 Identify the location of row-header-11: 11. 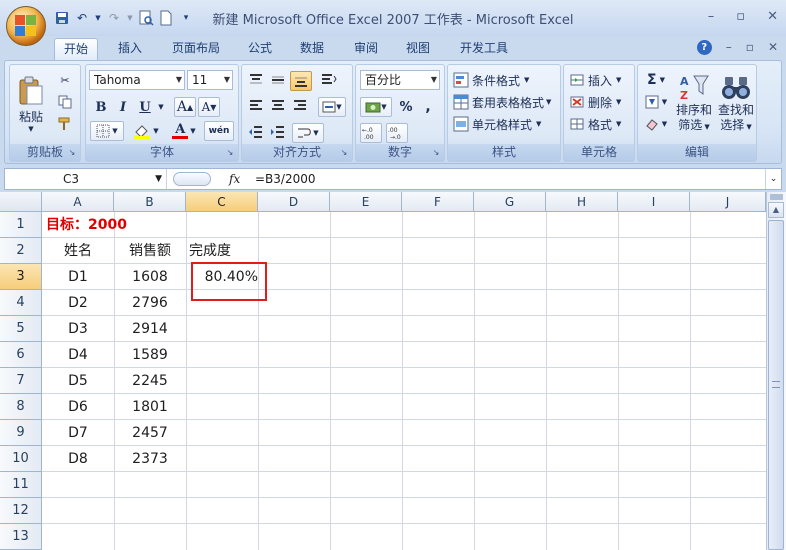
(21, 485).